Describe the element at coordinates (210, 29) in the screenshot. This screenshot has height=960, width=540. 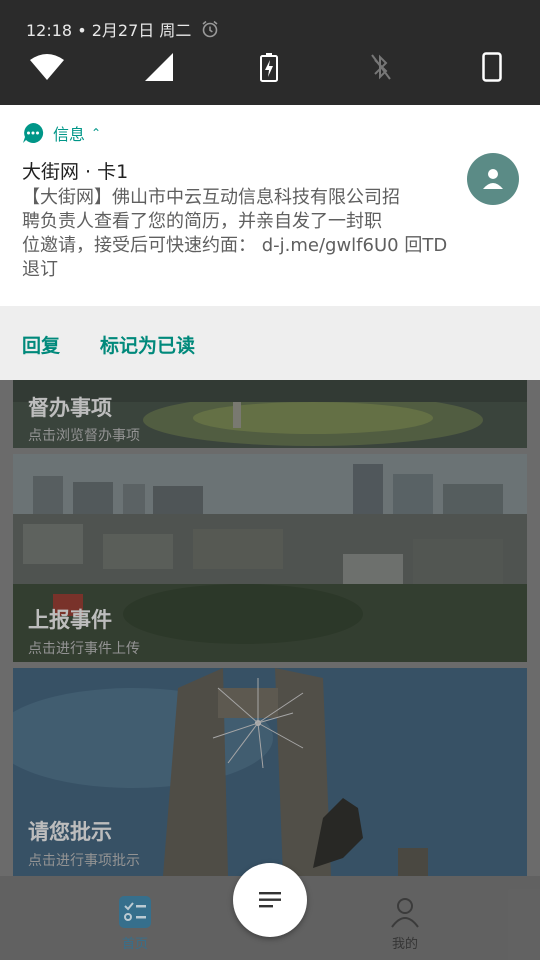
I see `alarm-icon` at that location.